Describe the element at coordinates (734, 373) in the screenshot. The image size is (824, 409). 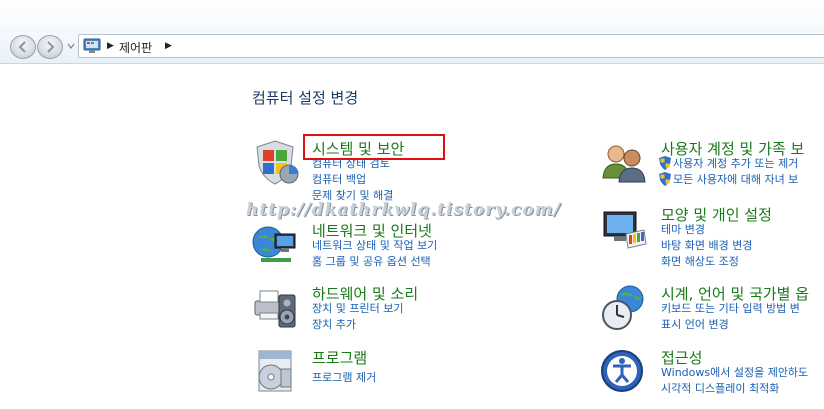
I see `link-windows-suggest-settings: Windows에서 설정을 제안하도` at that location.